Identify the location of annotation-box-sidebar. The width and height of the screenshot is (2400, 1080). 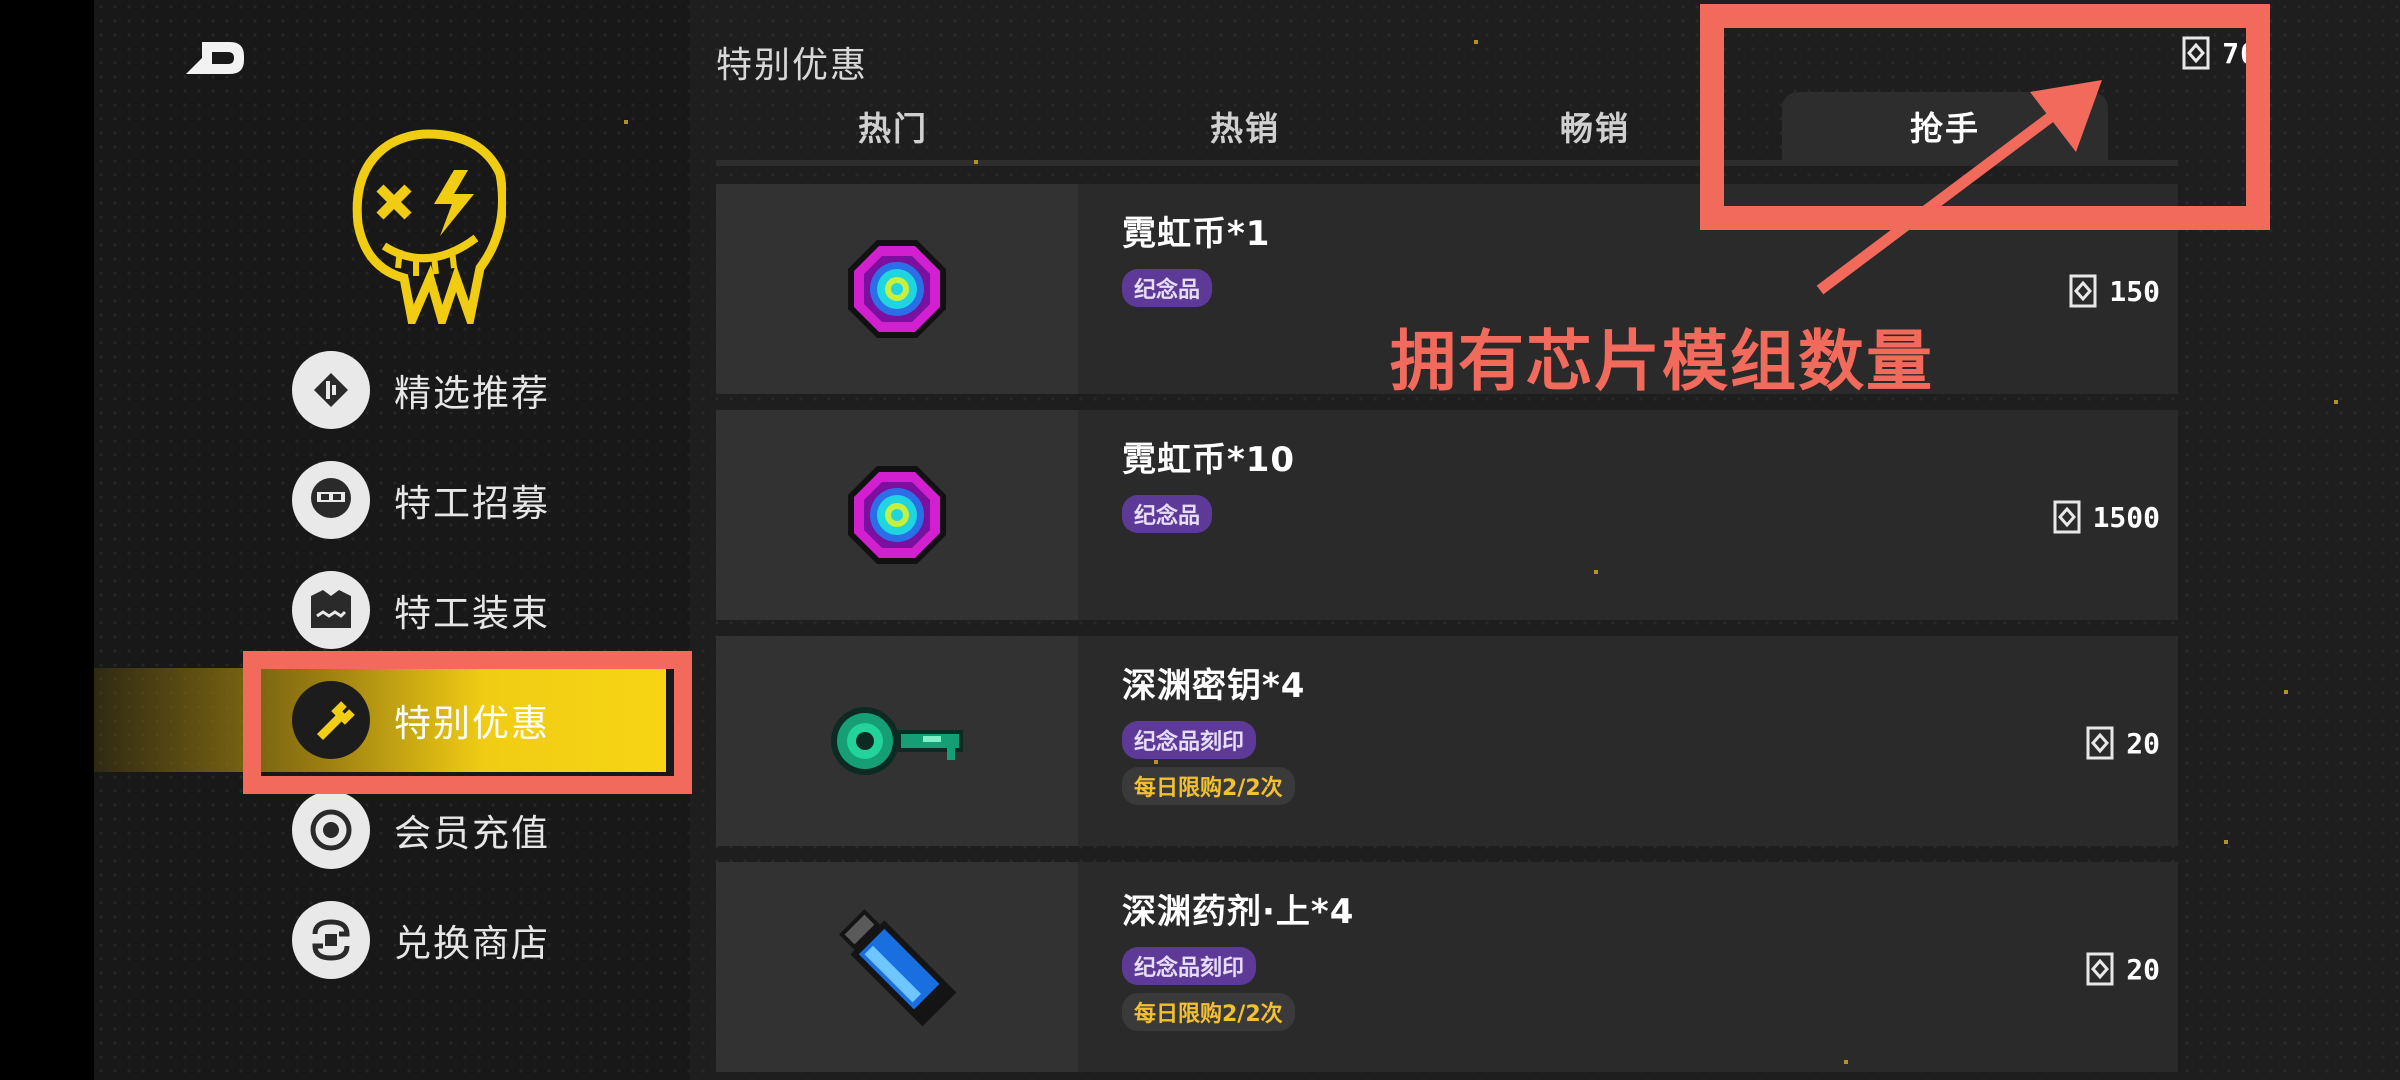
(467, 722).